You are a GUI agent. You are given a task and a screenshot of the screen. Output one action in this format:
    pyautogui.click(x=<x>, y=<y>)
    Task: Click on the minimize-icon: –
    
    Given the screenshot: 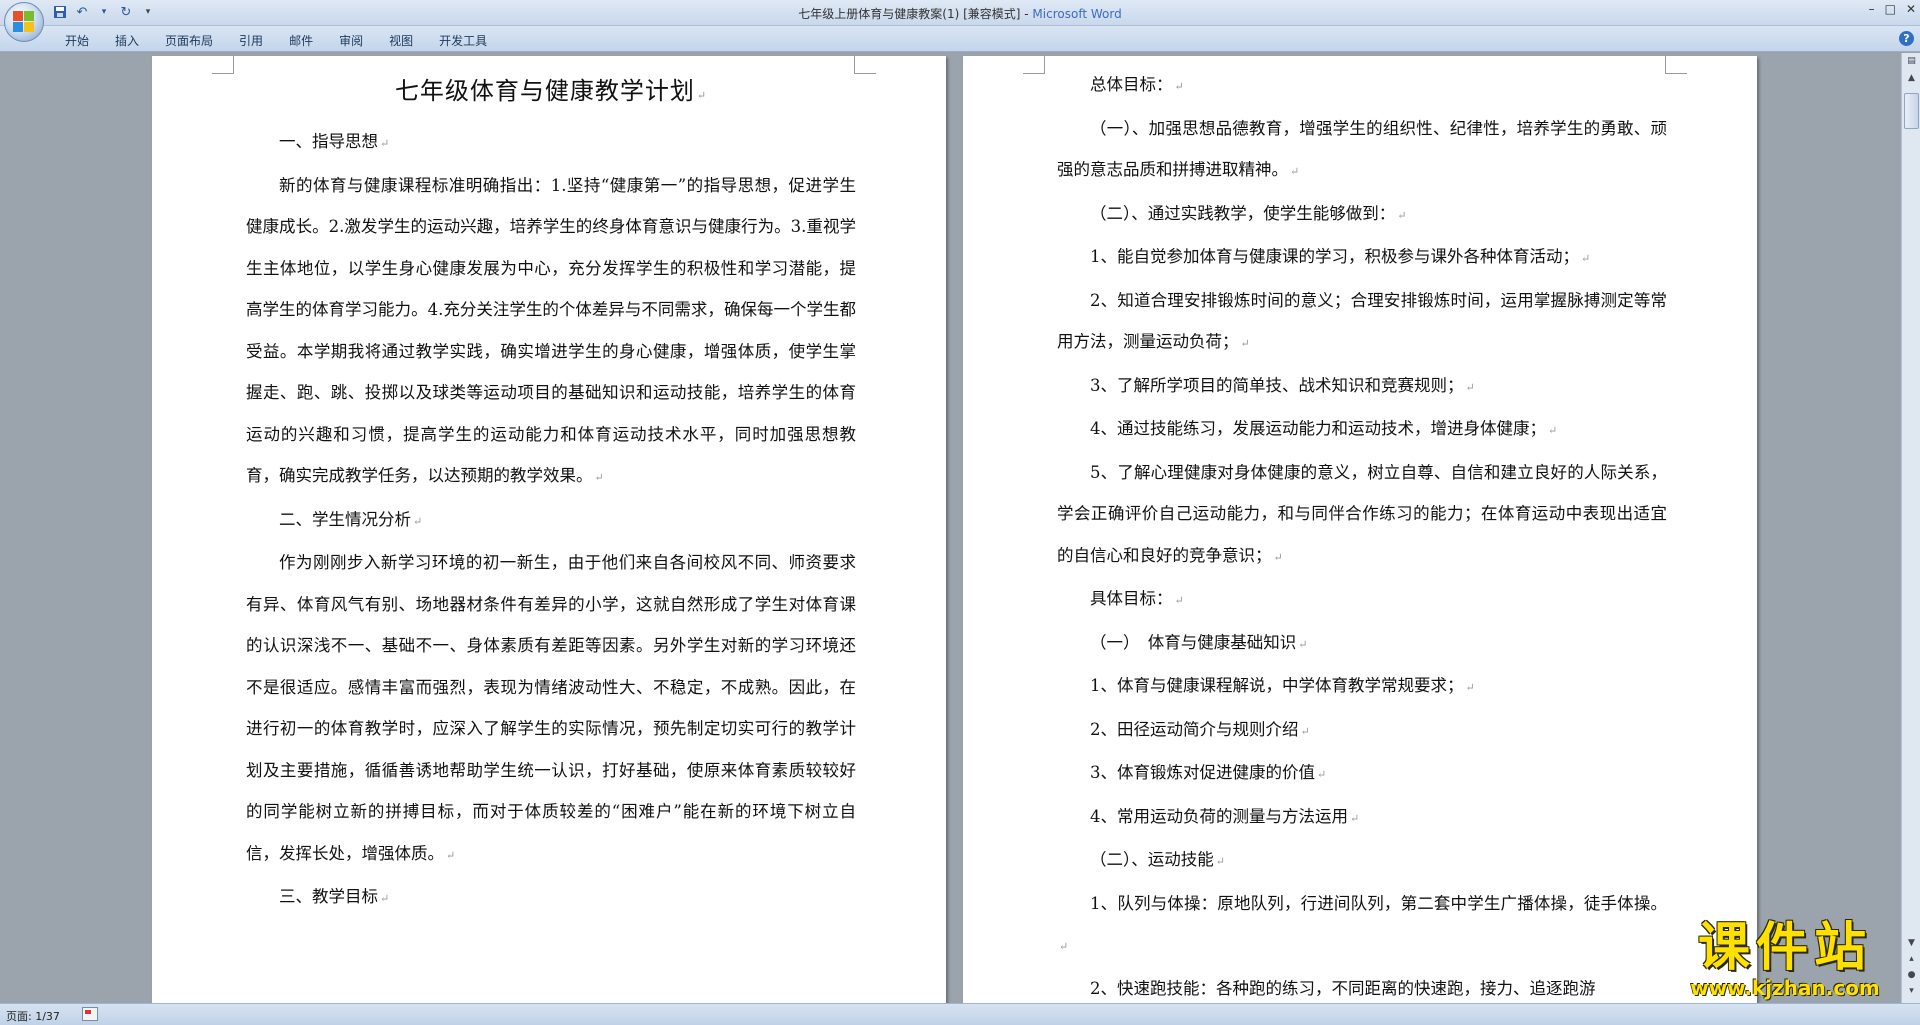 What is the action you would take?
    pyautogui.click(x=1872, y=9)
    